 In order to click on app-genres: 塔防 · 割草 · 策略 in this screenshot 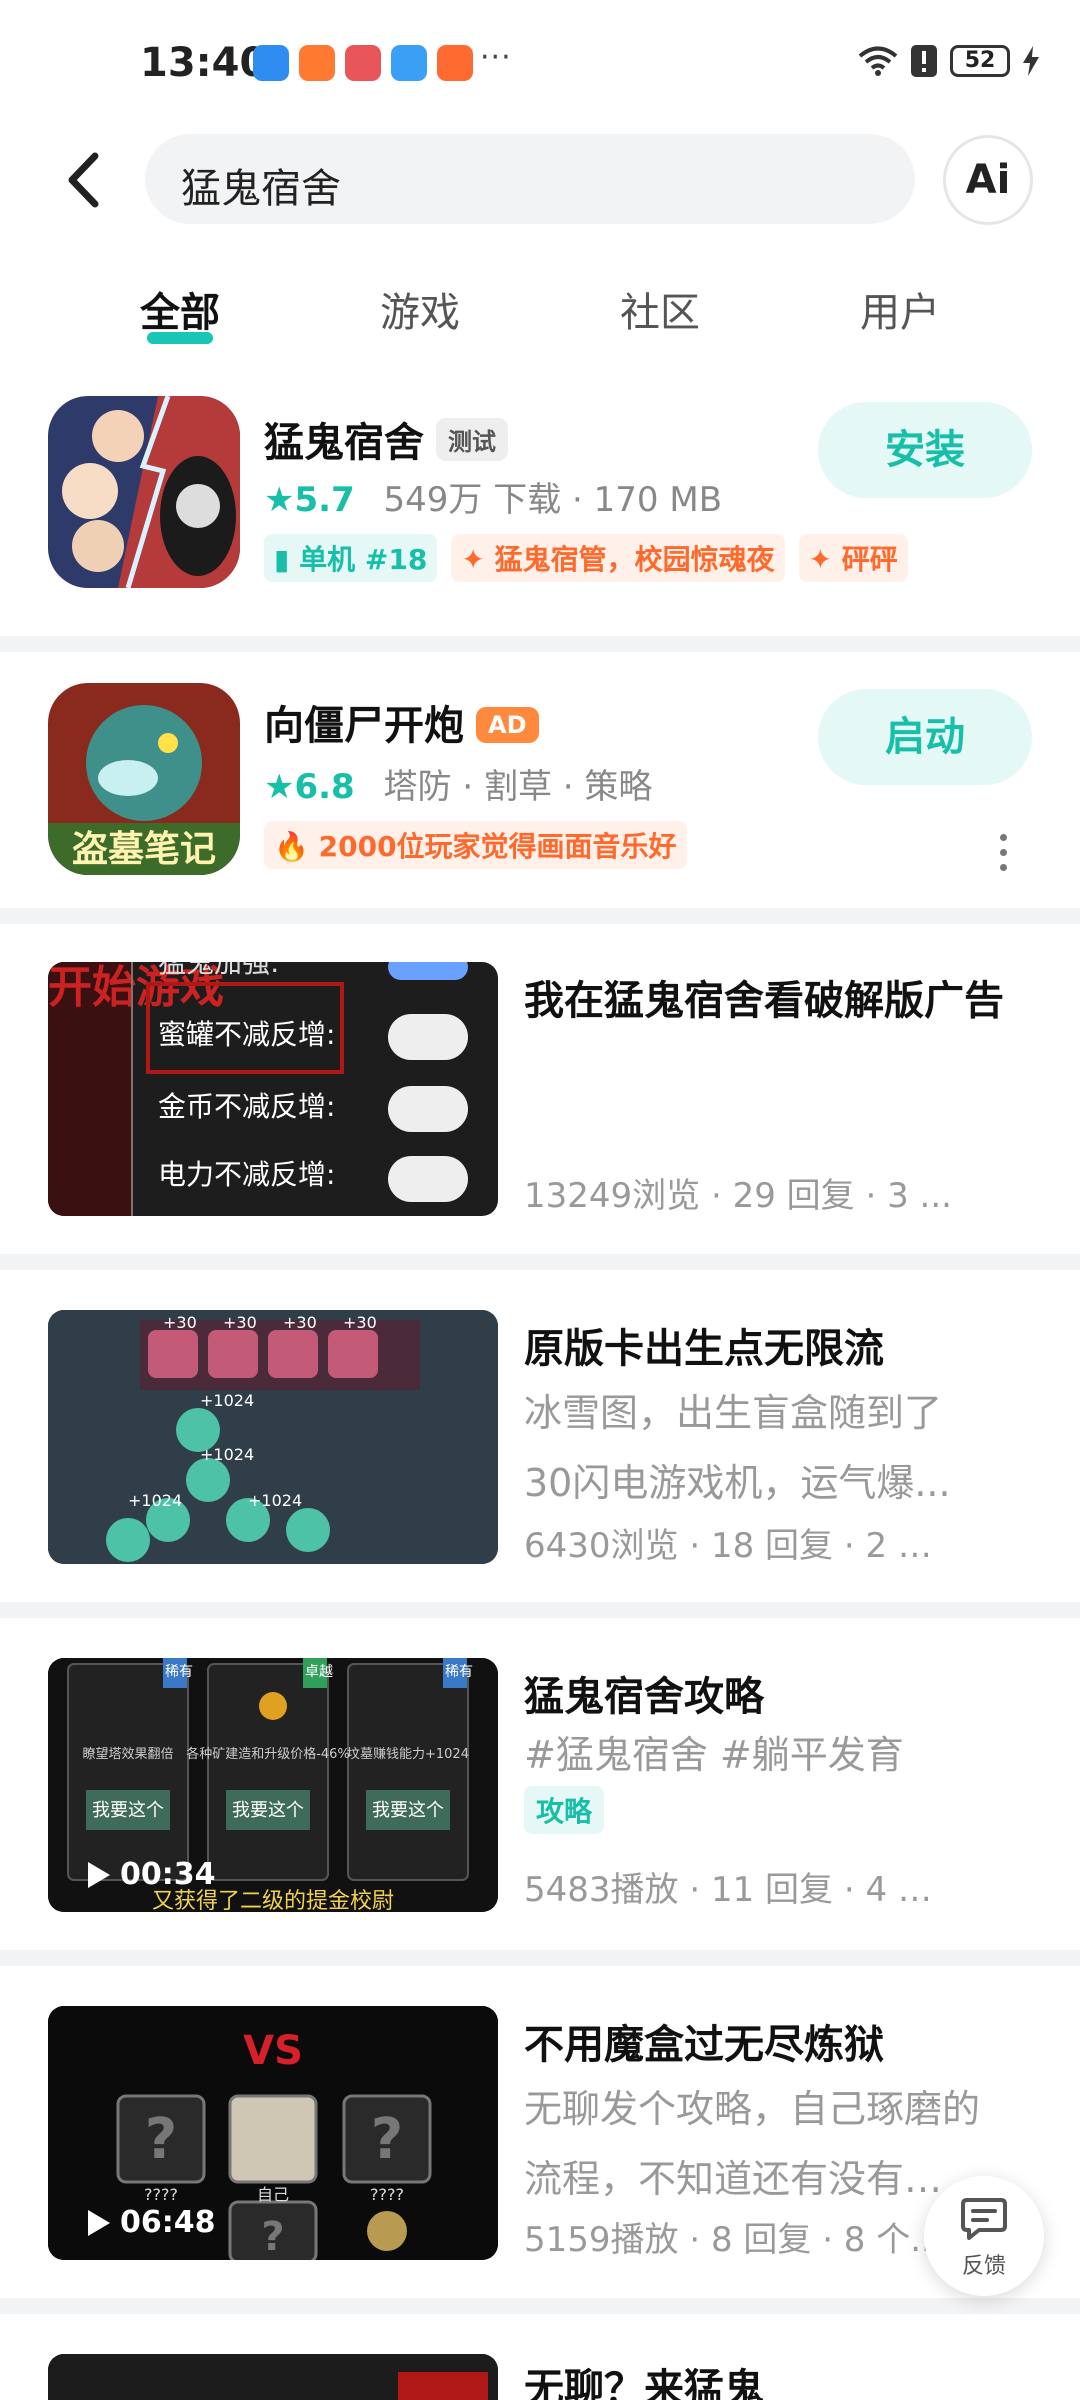, I will do `click(518, 787)`.